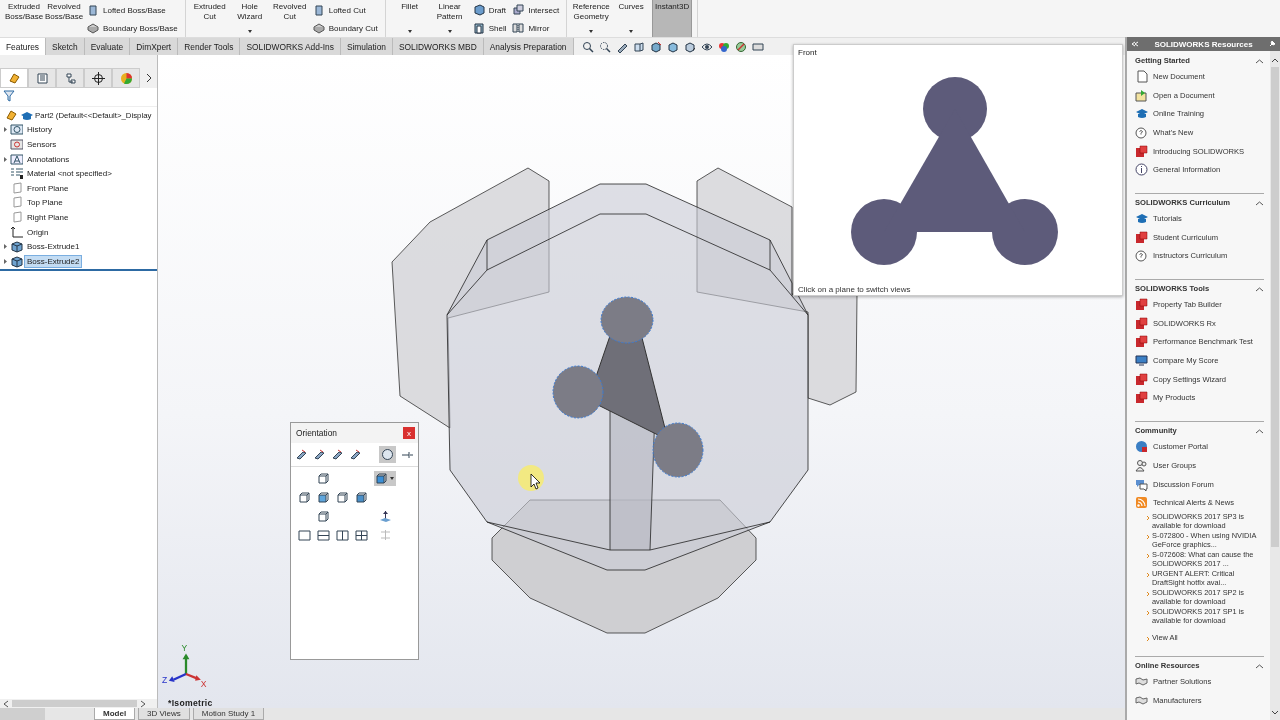  What do you see at coordinates (107, 46) in the screenshot?
I see `command-tab: Evaluate` at bounding box center [107, 46].